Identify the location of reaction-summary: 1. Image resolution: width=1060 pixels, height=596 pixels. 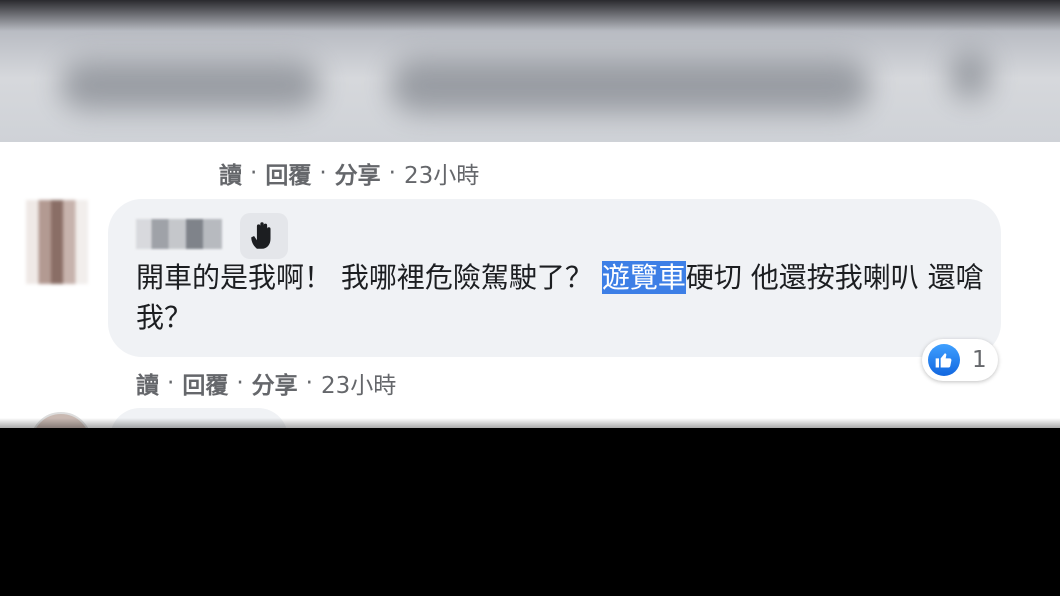
(960, 360).